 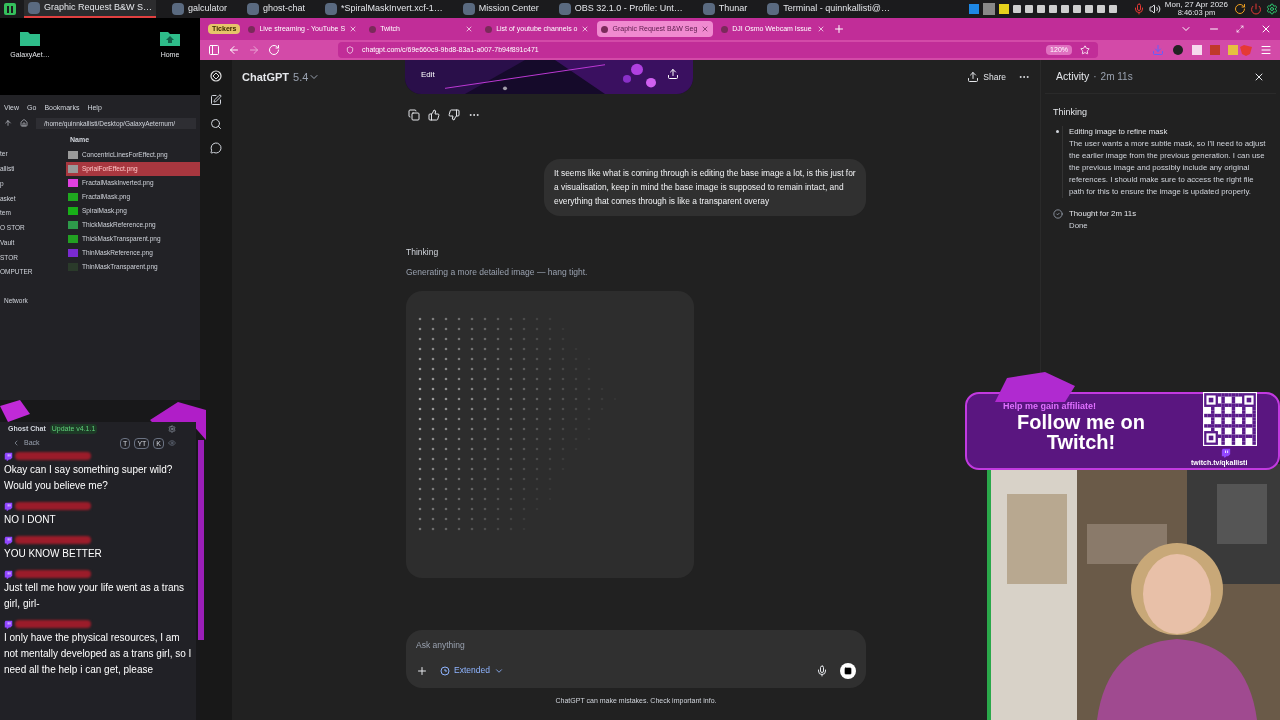 I want to click on tagline-text: Help me gain affiliate!, so click(x=1050, y=406).